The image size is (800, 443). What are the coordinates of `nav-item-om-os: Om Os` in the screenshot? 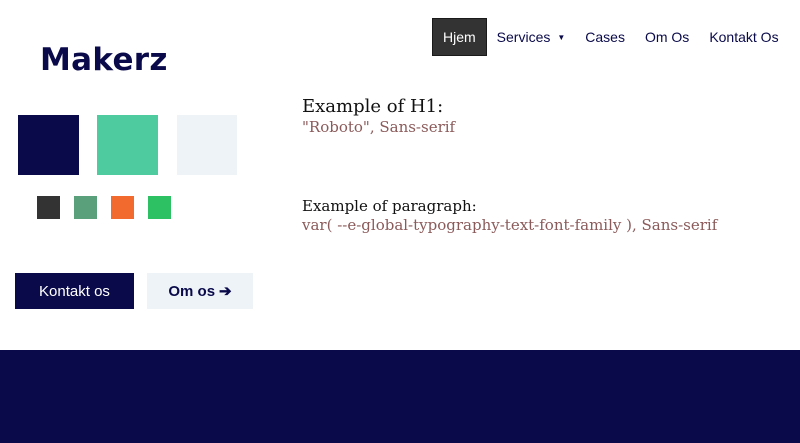 It's located at (667, 37).